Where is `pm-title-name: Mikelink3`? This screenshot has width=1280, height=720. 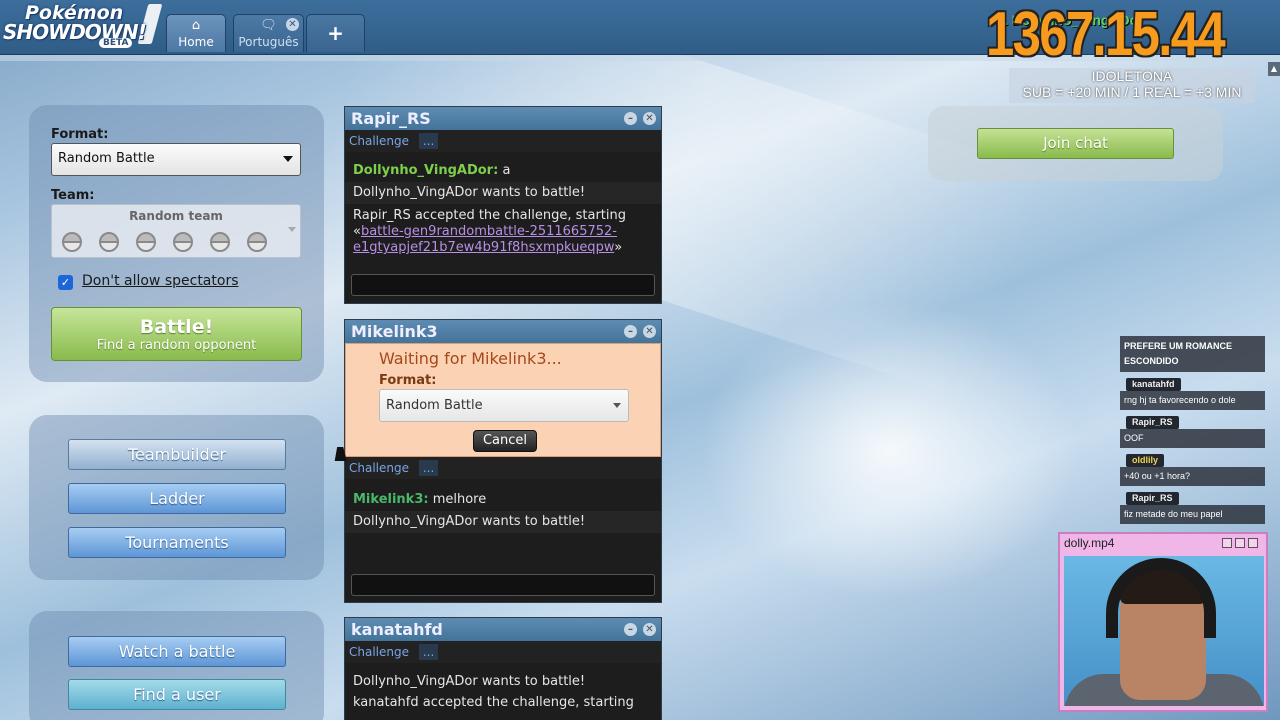 pm-title-name: Mikelink3 is located at coordinates (394, 331).